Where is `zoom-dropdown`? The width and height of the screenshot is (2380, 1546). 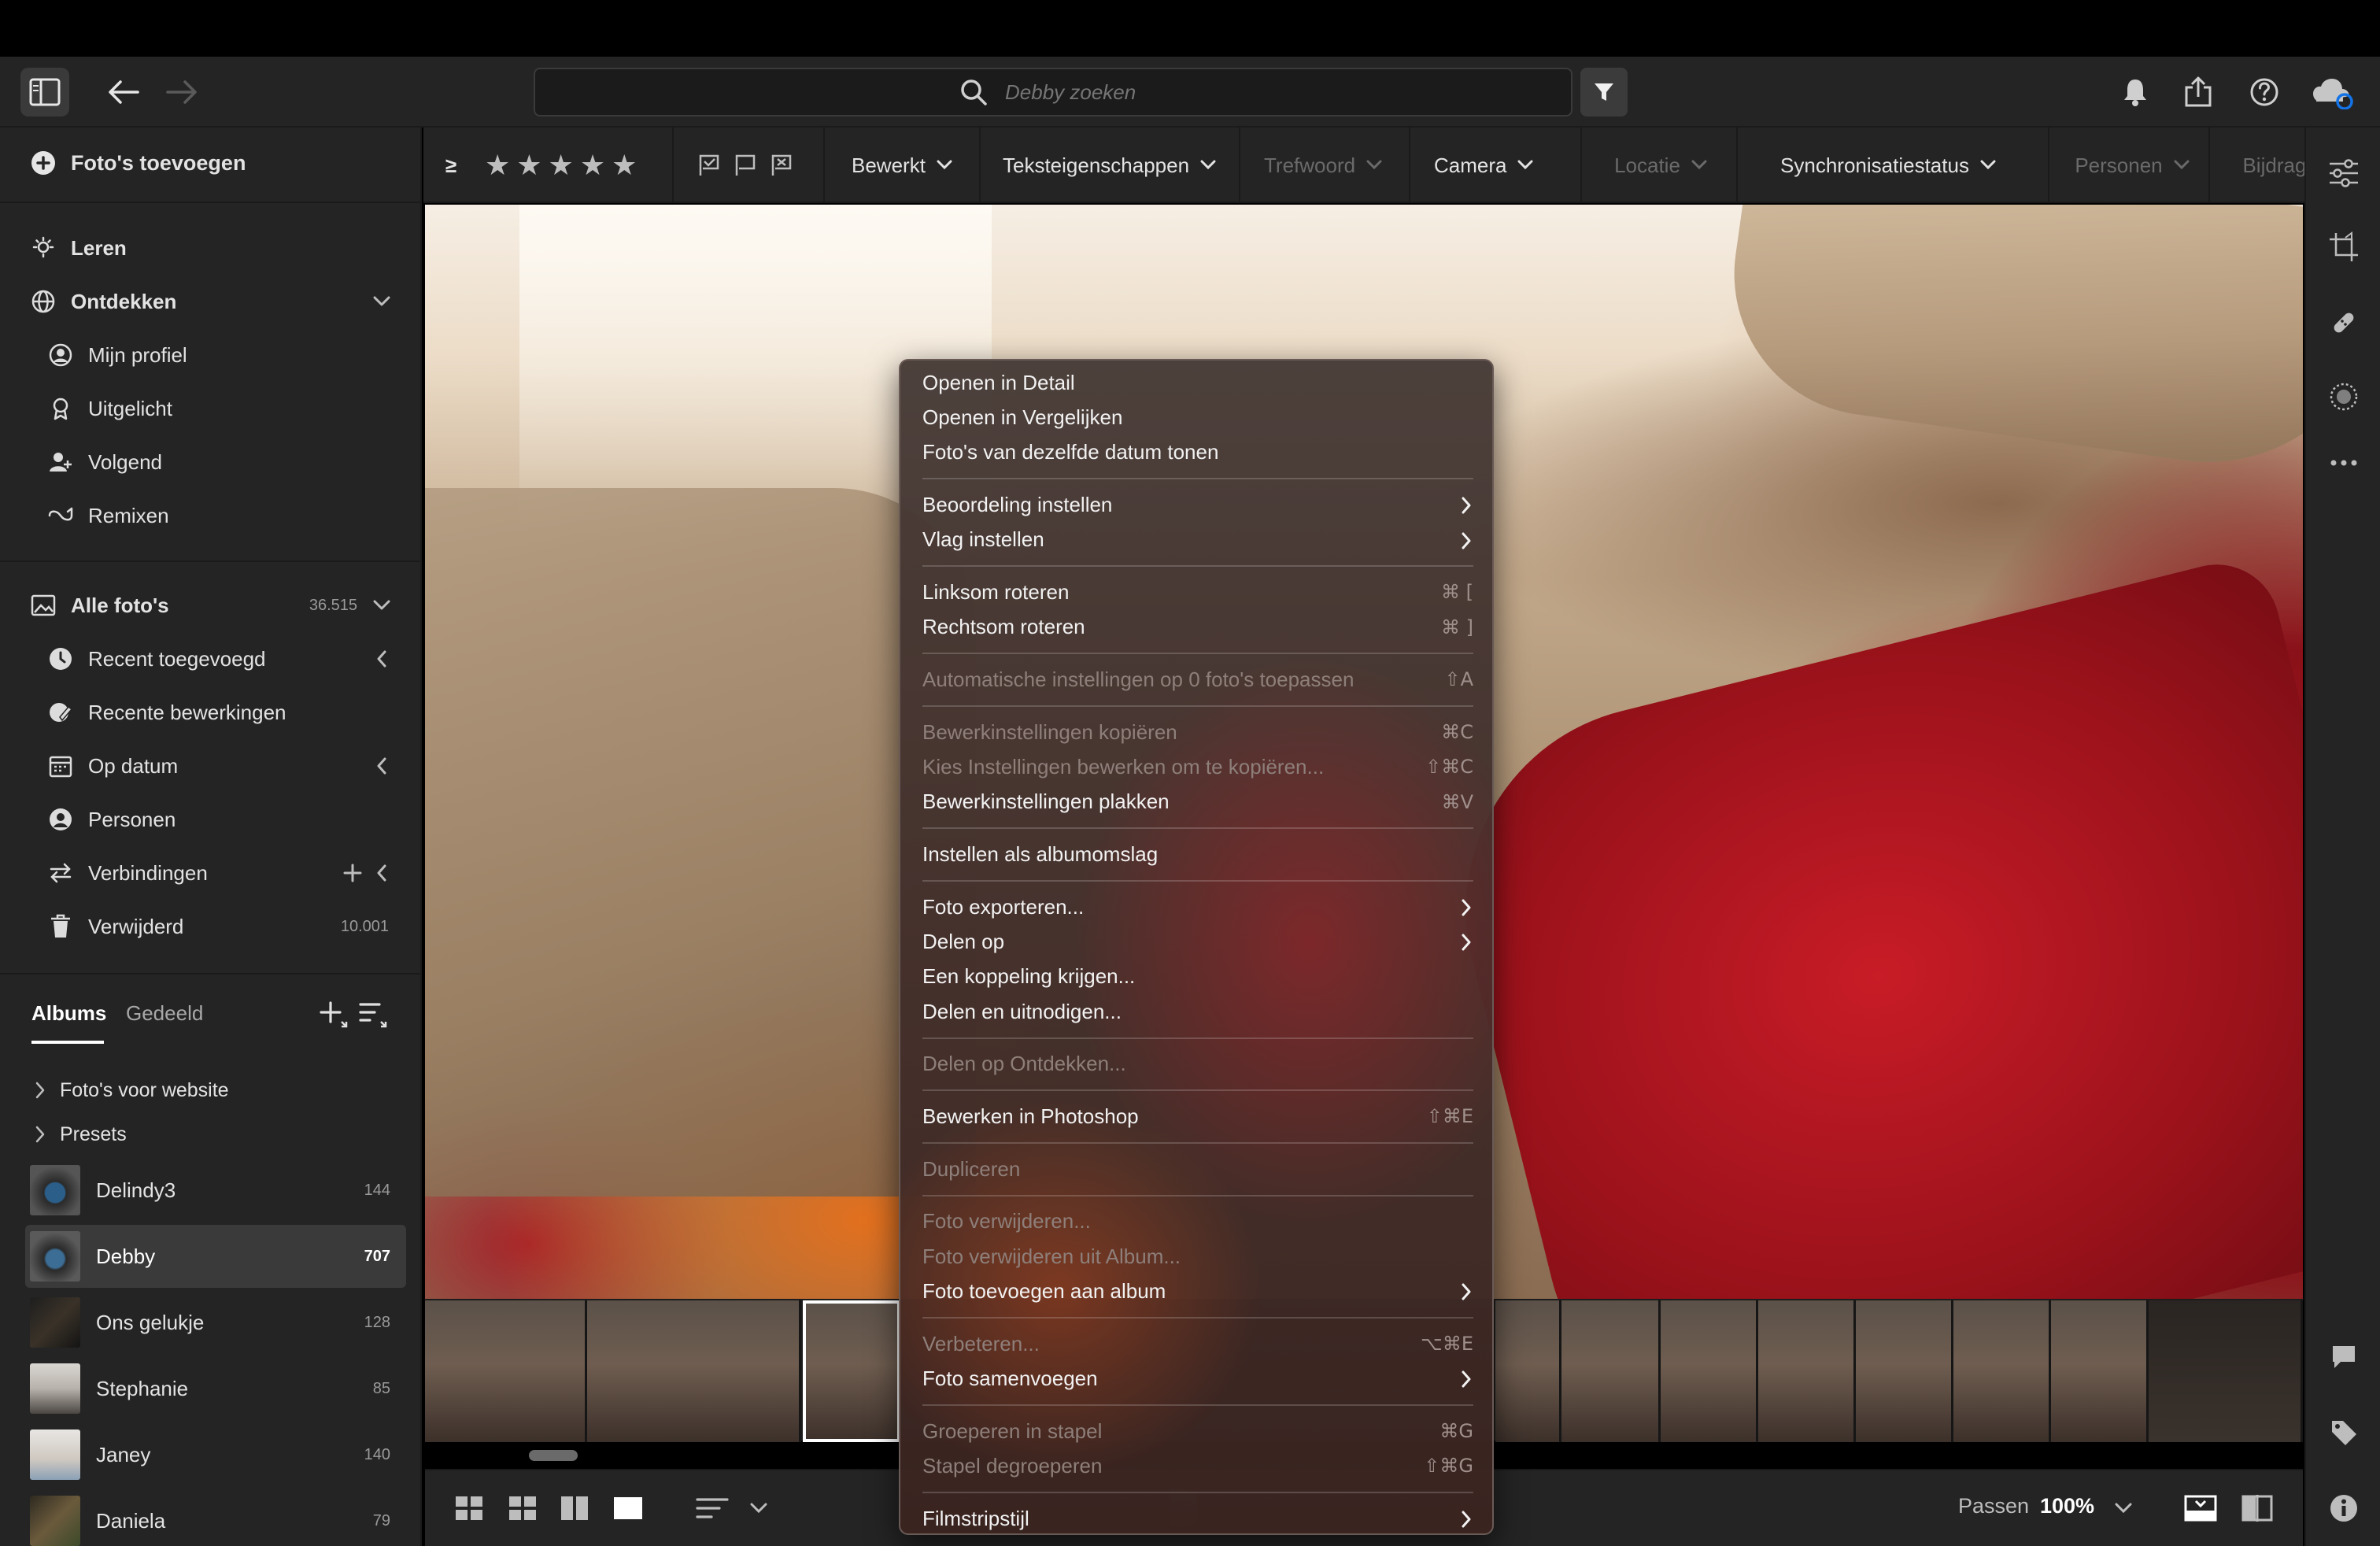 zoom-dropdown is located at coordinates (2123, 1508).